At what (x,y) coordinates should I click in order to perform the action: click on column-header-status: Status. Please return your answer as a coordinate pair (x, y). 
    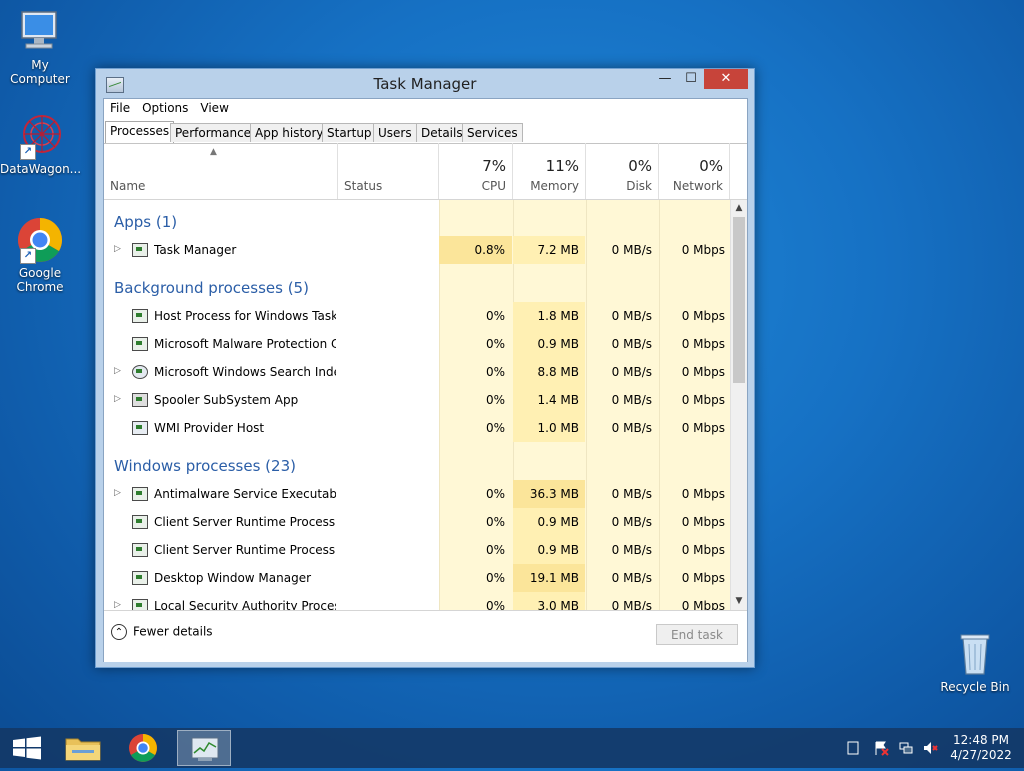
    Looking at the image, I should click on (388, 171).